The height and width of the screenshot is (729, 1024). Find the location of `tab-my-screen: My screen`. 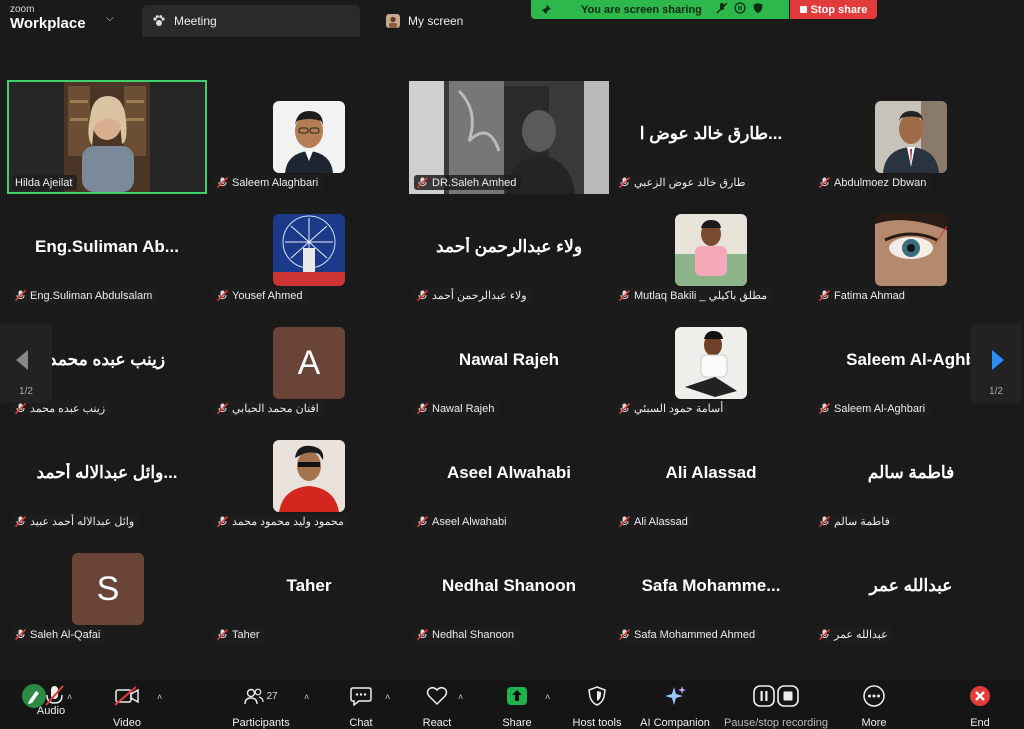

tab-my-screen: My screen is located at coordinates (451, 21).